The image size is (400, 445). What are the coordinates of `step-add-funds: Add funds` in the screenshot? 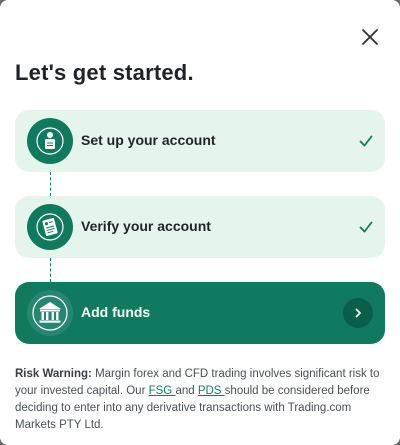 It's located at (200, 313).